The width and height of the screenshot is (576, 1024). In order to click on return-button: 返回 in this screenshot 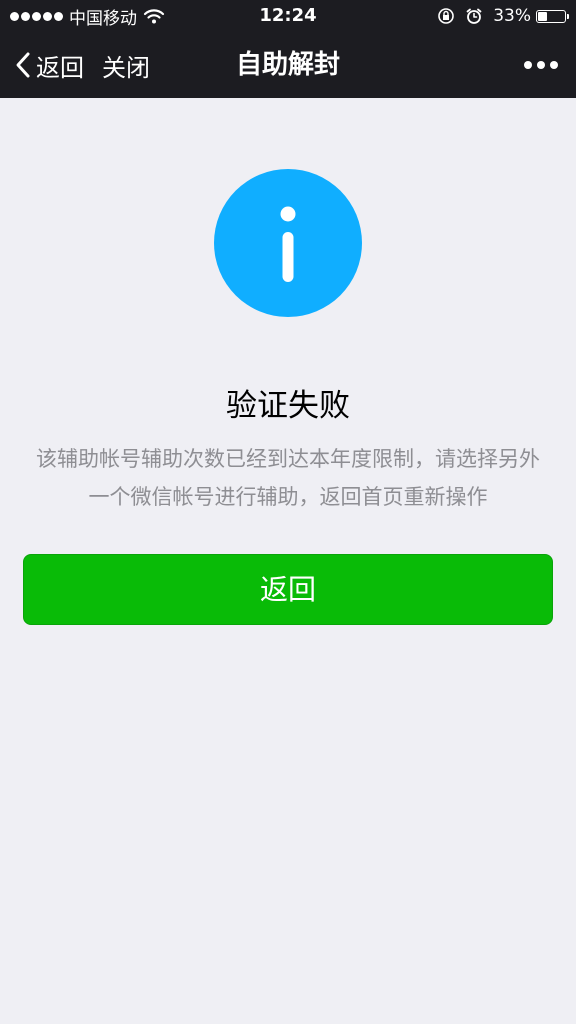, I will do `click(288, 589)`.